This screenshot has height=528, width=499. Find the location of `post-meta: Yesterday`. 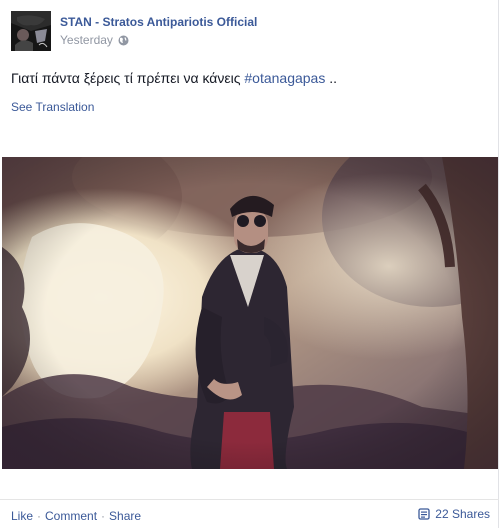

post-meta: Yesterday is located at coordinates (94, 40).